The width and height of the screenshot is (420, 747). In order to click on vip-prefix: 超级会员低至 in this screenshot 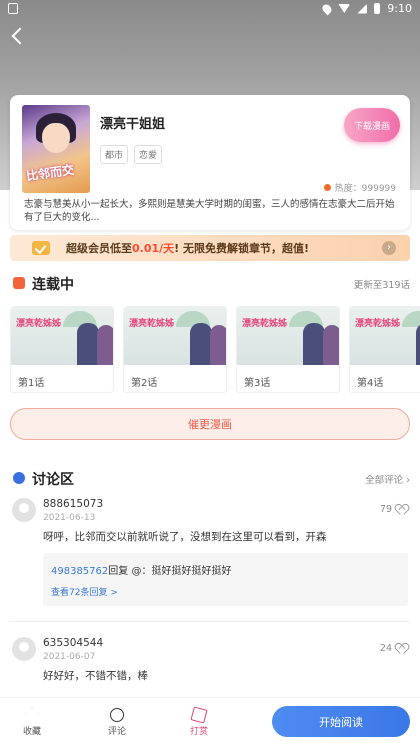, I will do `click(99, 248)`.